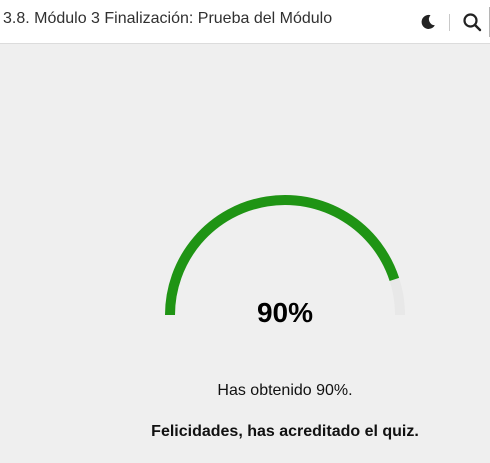 This screenshot has height=463, width=490. I want to click on moon-icon, so click(428, 21).